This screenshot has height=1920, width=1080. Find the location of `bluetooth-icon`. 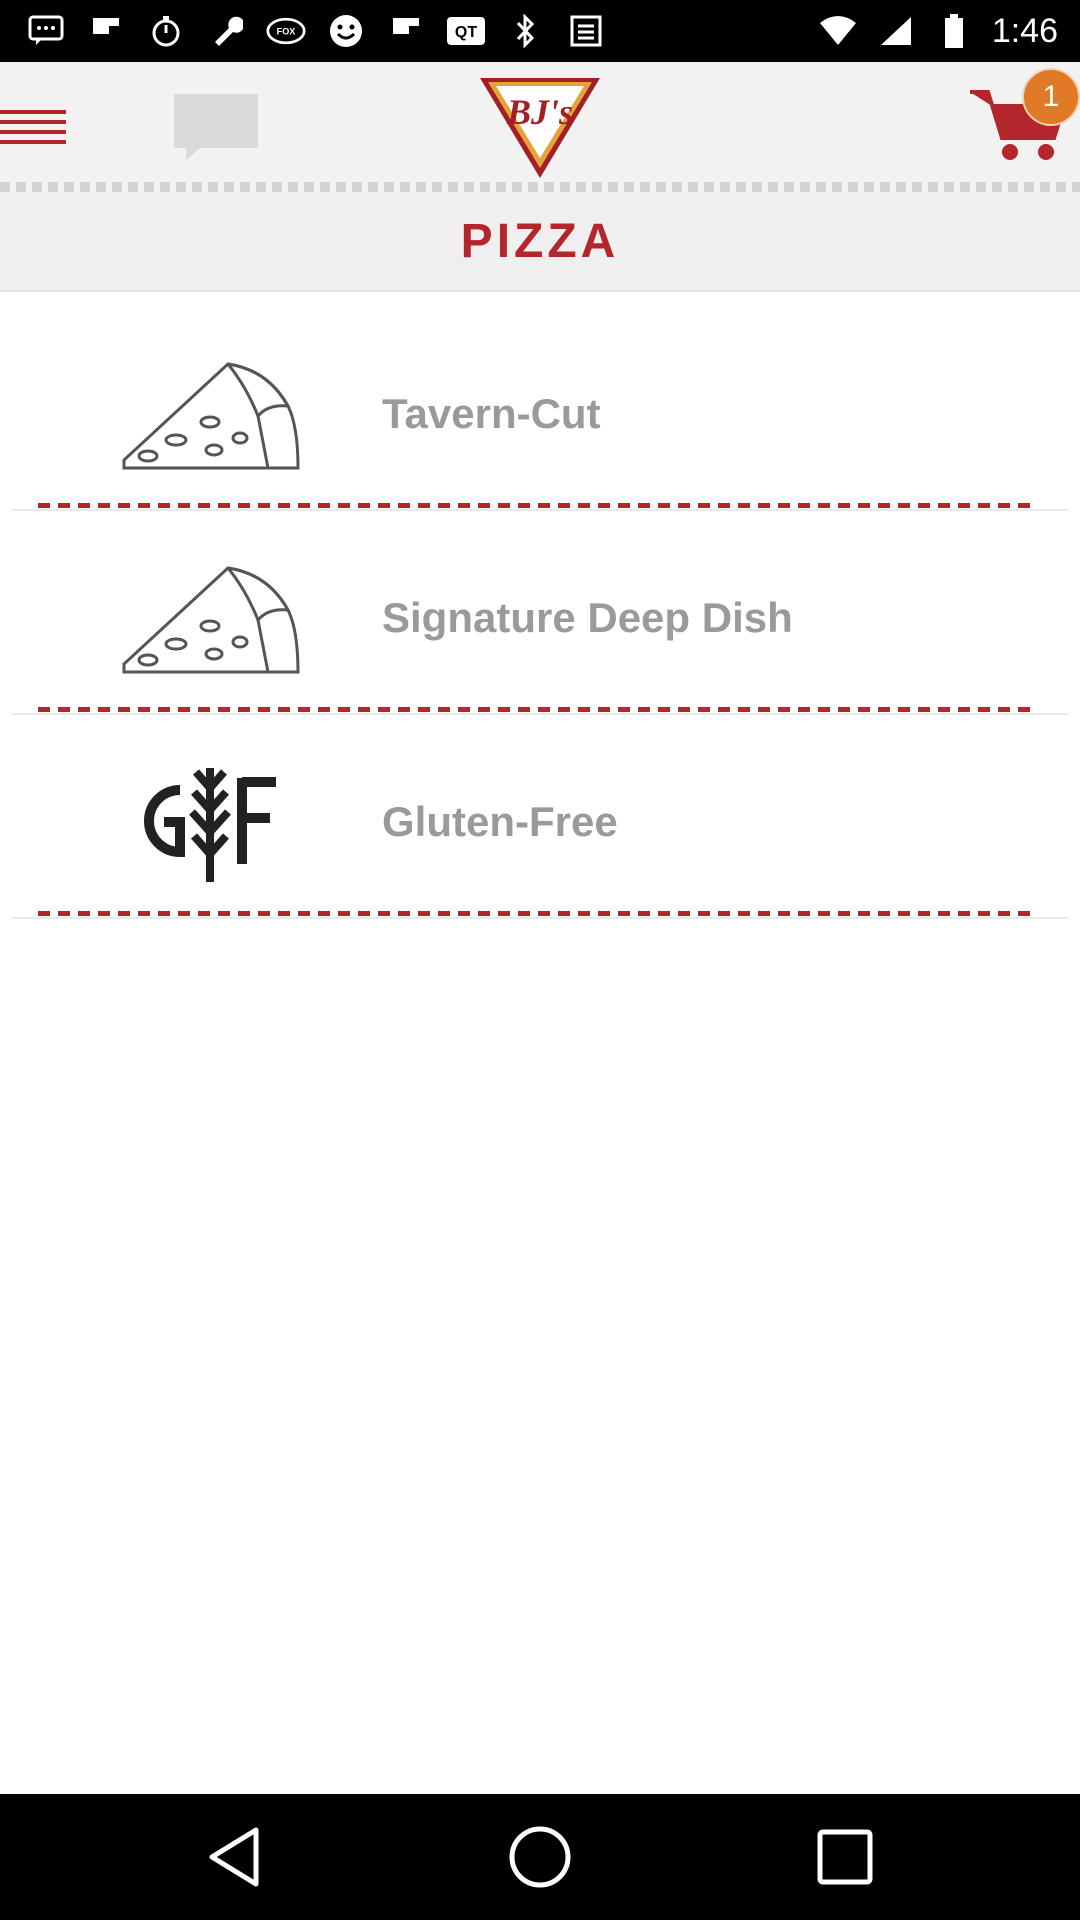

bluetooth-icon is located at coordinates (526, 31).